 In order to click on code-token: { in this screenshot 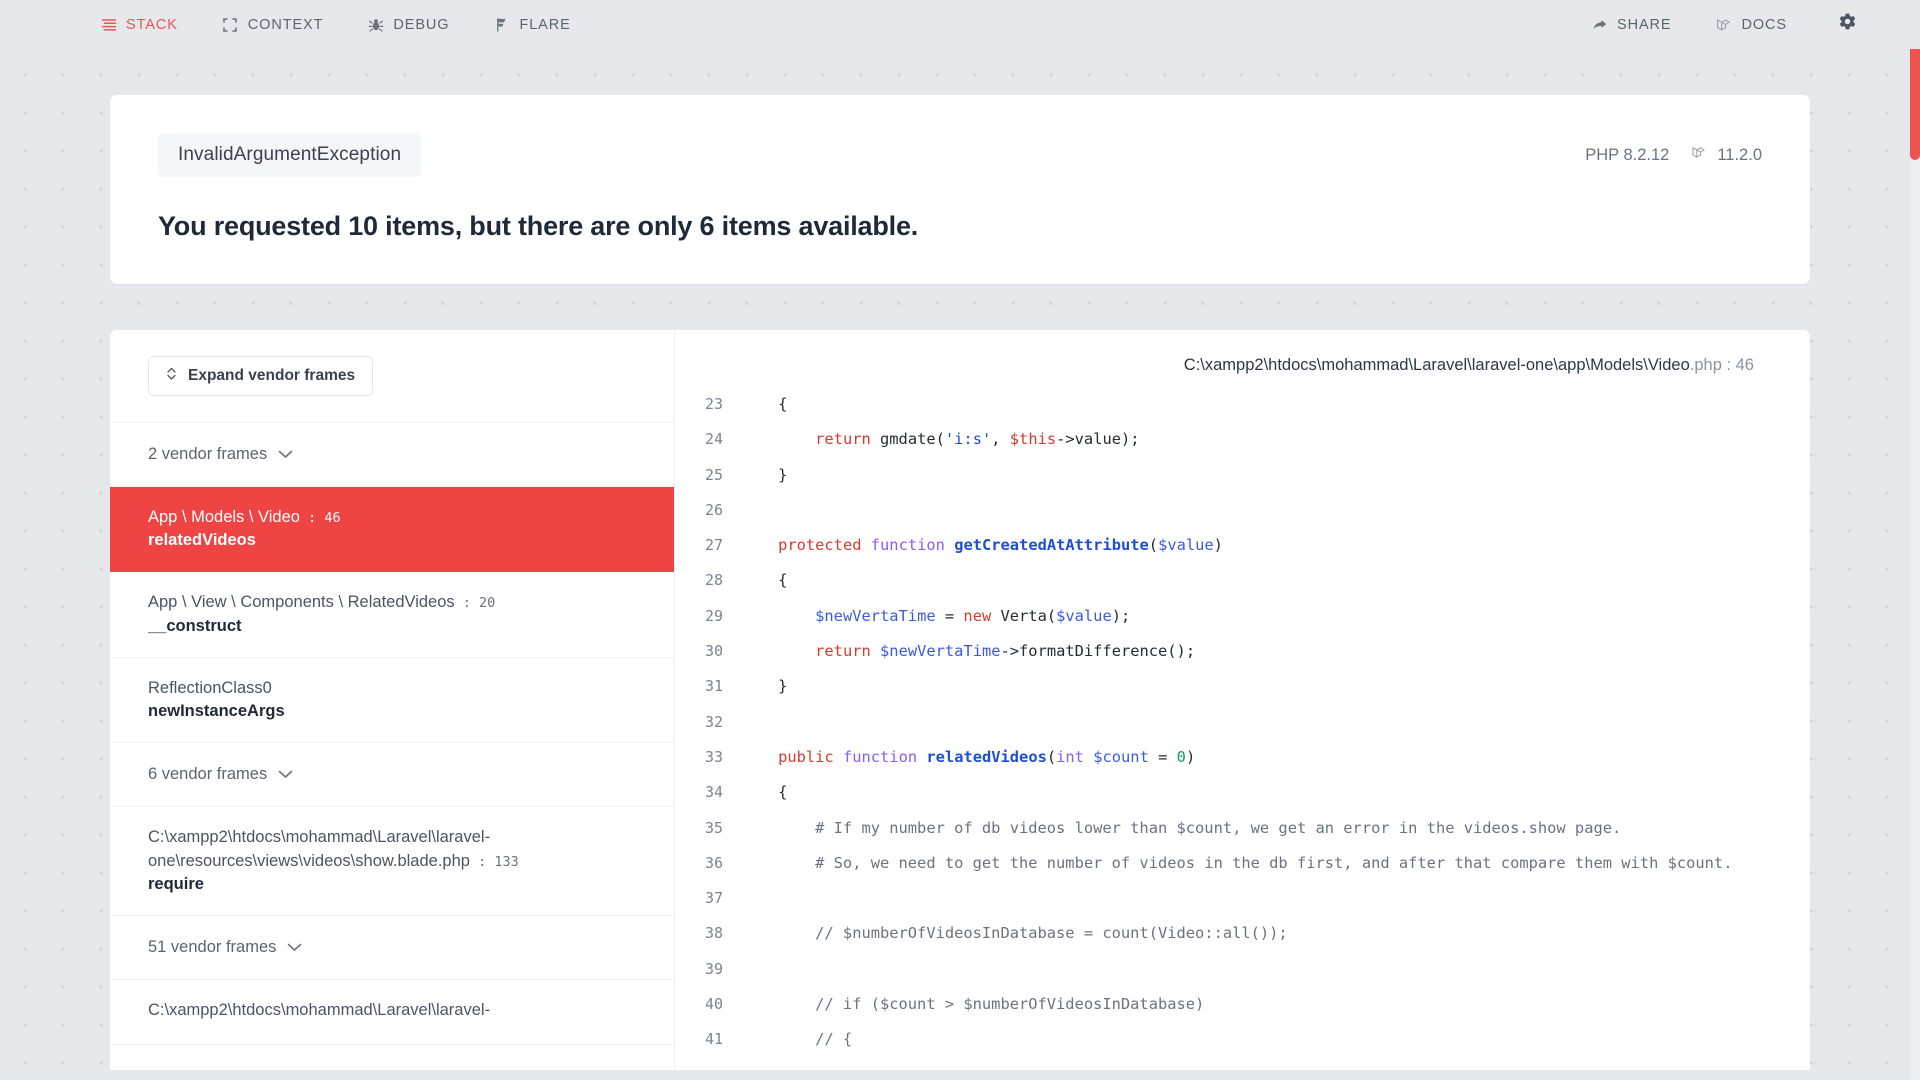, I will do `click(764, 404)`.